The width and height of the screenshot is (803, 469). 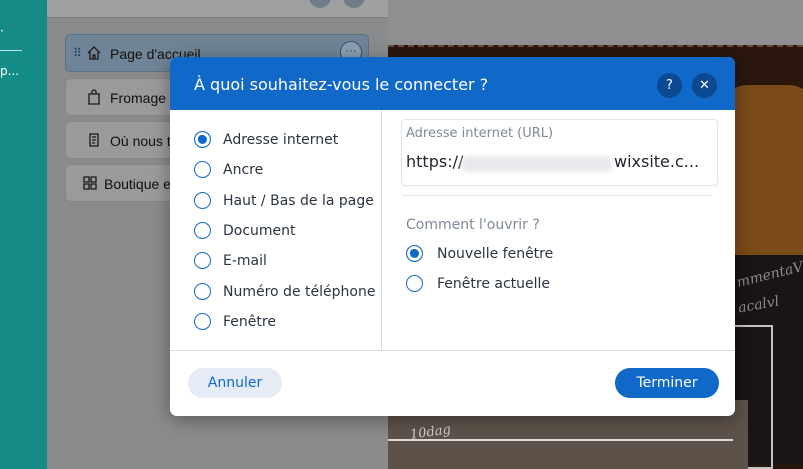 I want to click on option-label: Fenêtre, so click(x=249, y=322).